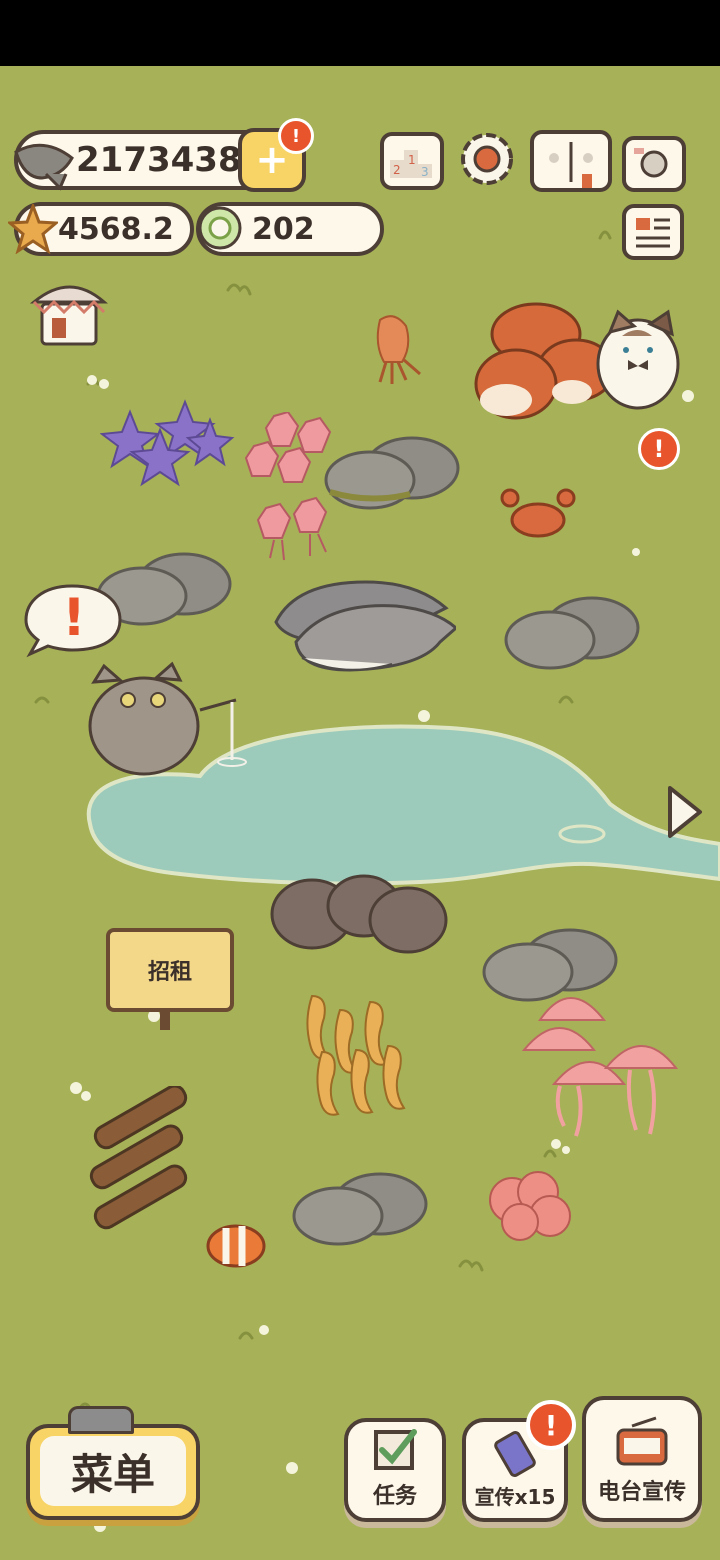 Image resolution: width=720 pixels, height=1560 pixels. What do you see at coordinates (531, 1207) in the screenshot?
I see `coral` at bounding box center [531, 1207].